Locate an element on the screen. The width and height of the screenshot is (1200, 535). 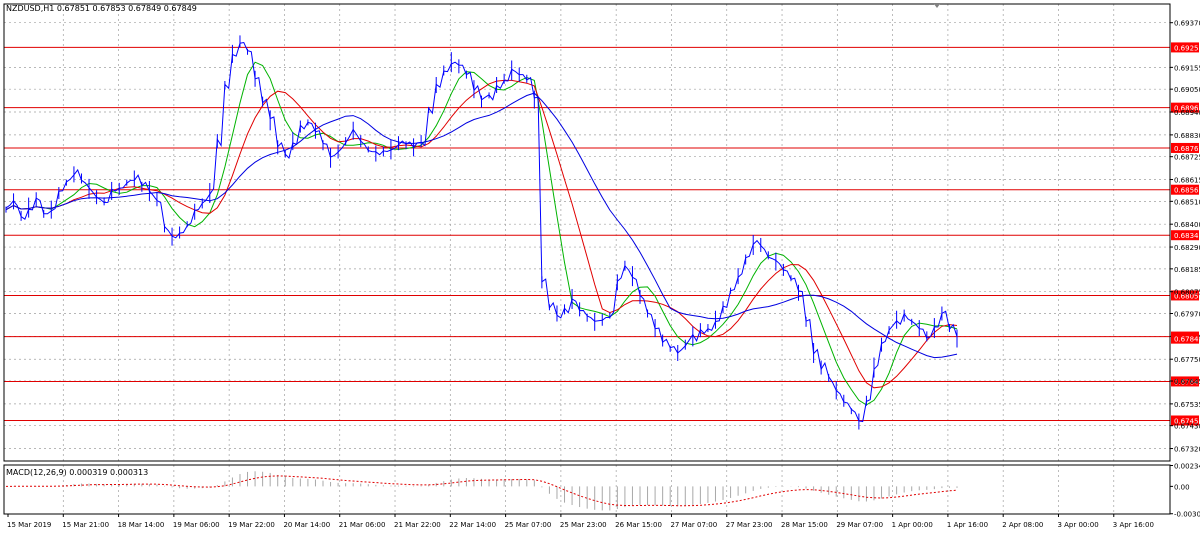
x-tick-label: 26 Mar 15:00 is located at coordinates (638, 525).